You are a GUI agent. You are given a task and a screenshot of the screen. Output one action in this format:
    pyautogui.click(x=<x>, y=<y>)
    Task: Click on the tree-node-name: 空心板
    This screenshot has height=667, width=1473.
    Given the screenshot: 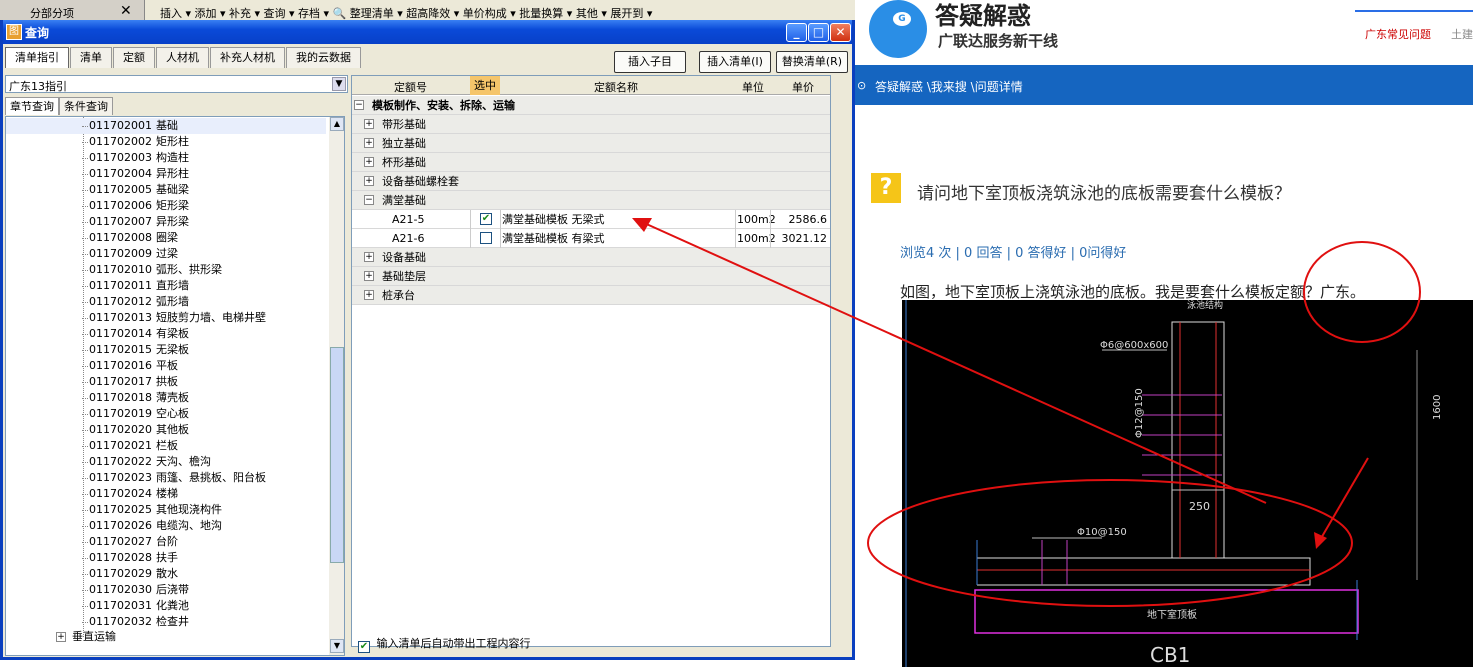 What is the action you would take?
    pyautogui.click(x=172, y=413)
    